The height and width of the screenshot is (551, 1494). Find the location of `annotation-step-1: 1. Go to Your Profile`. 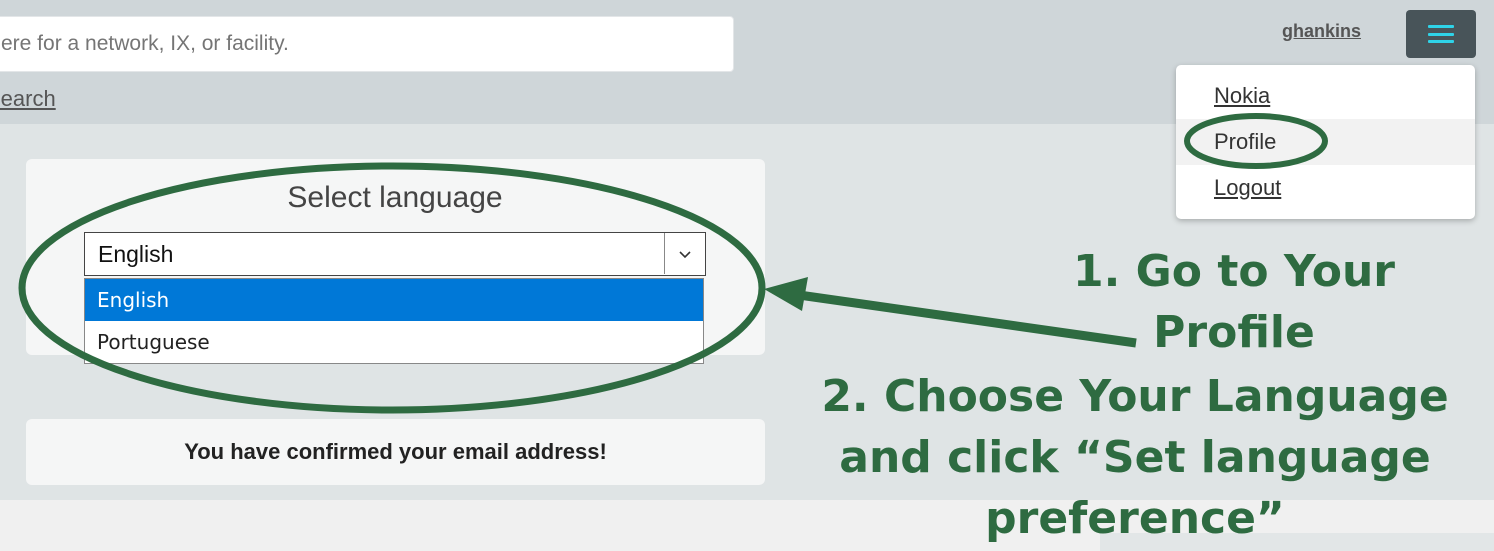

annotation-step-1: 1. Go to Your Profile is located at coordinates (1234, 302).